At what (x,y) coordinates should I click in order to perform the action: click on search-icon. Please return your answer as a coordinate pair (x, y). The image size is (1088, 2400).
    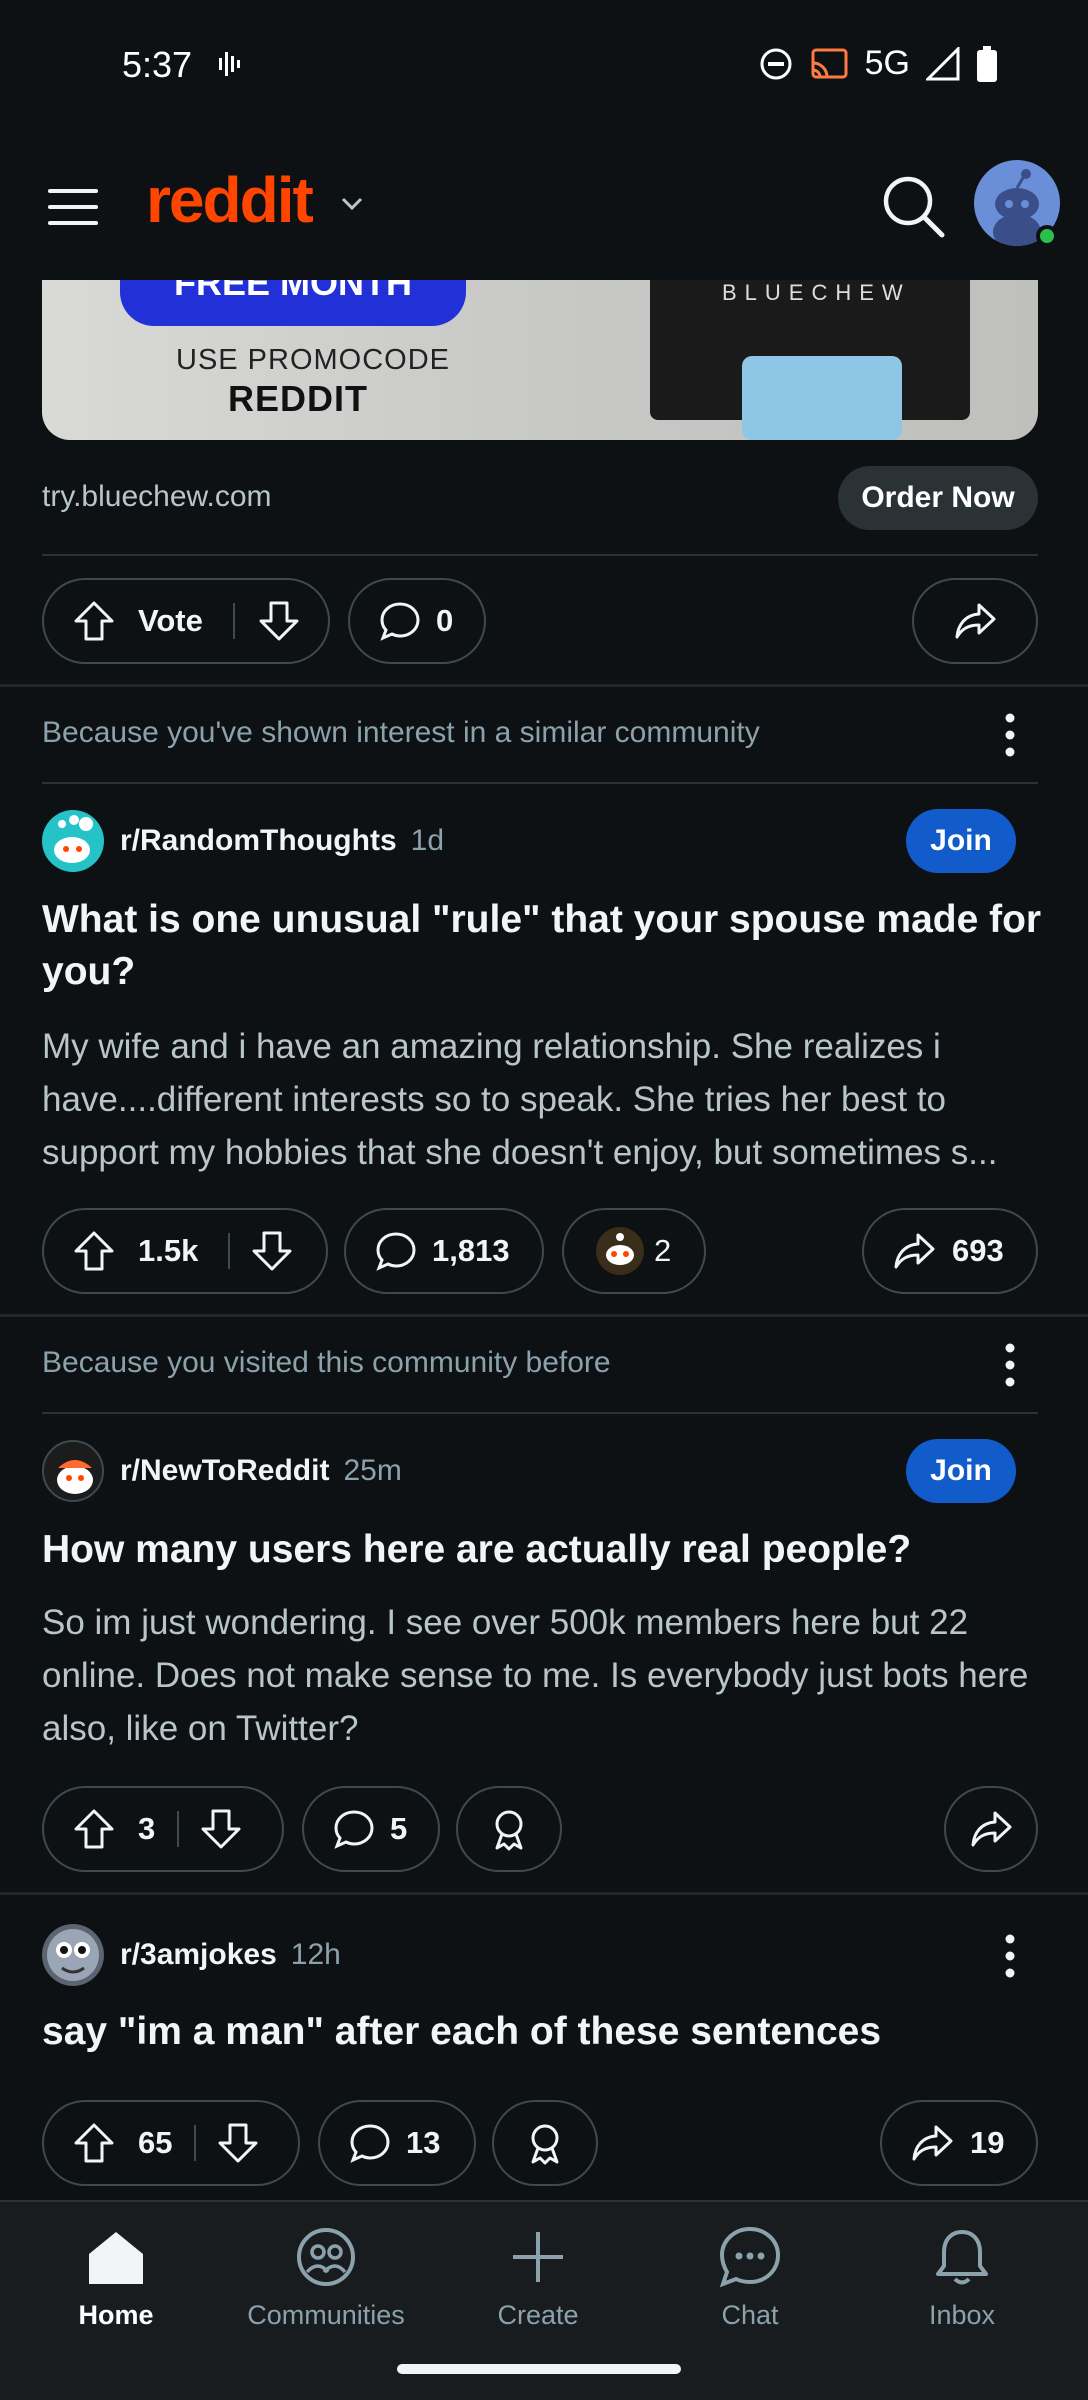
    Looking at the image, I should click on (913, 206).